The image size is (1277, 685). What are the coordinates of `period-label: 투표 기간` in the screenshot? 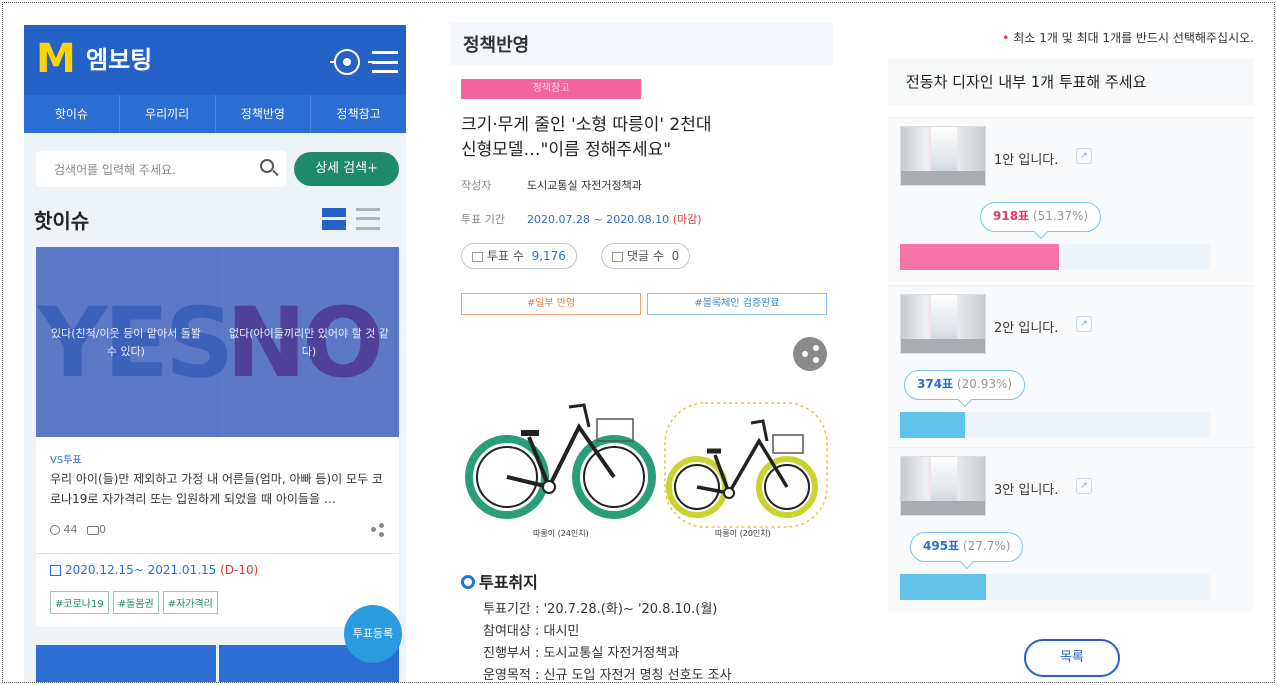 It's located at (483, 219).